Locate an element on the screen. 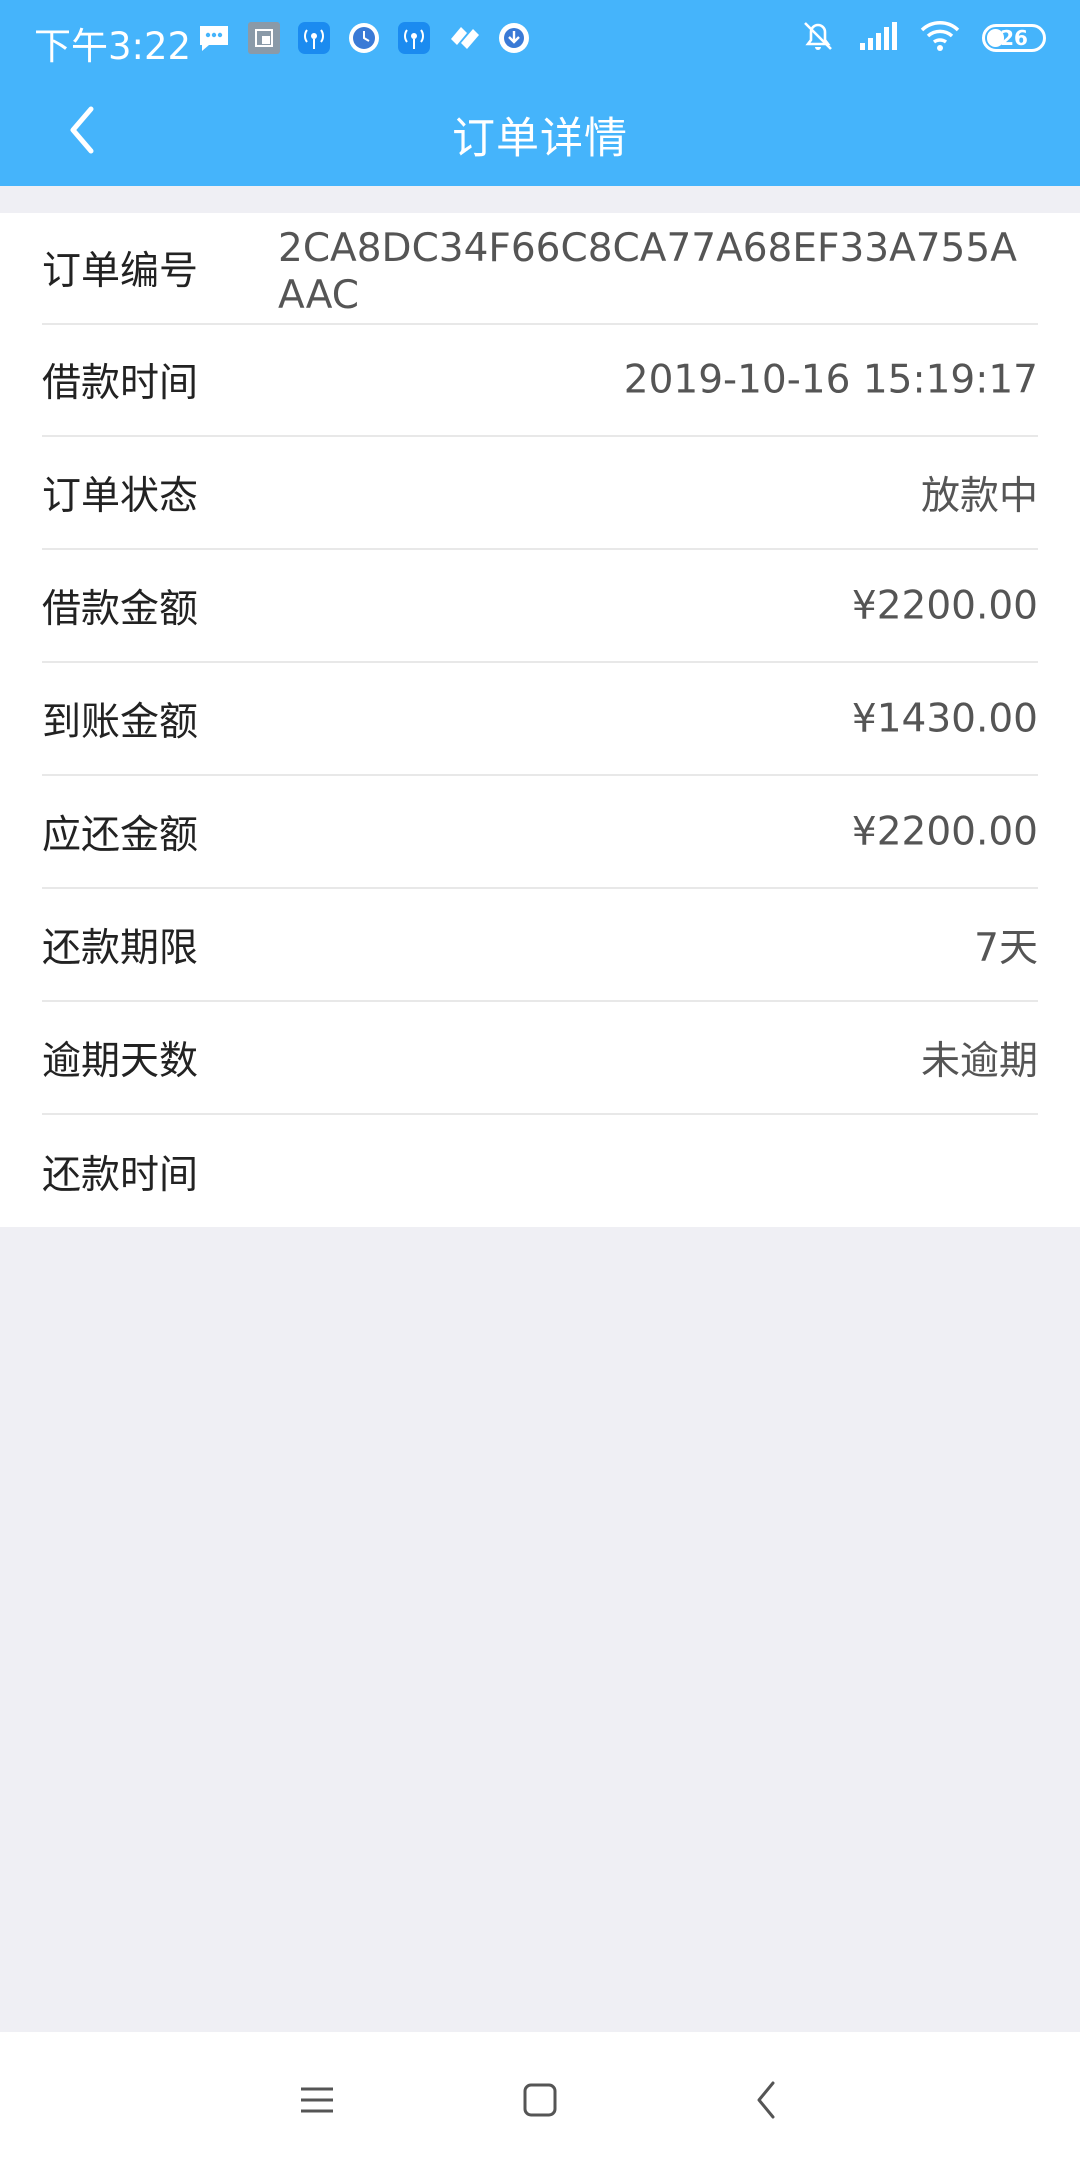 The height and width of the screenshot is (2160, 1080). mute-icon is located at coordinates (818, 38).